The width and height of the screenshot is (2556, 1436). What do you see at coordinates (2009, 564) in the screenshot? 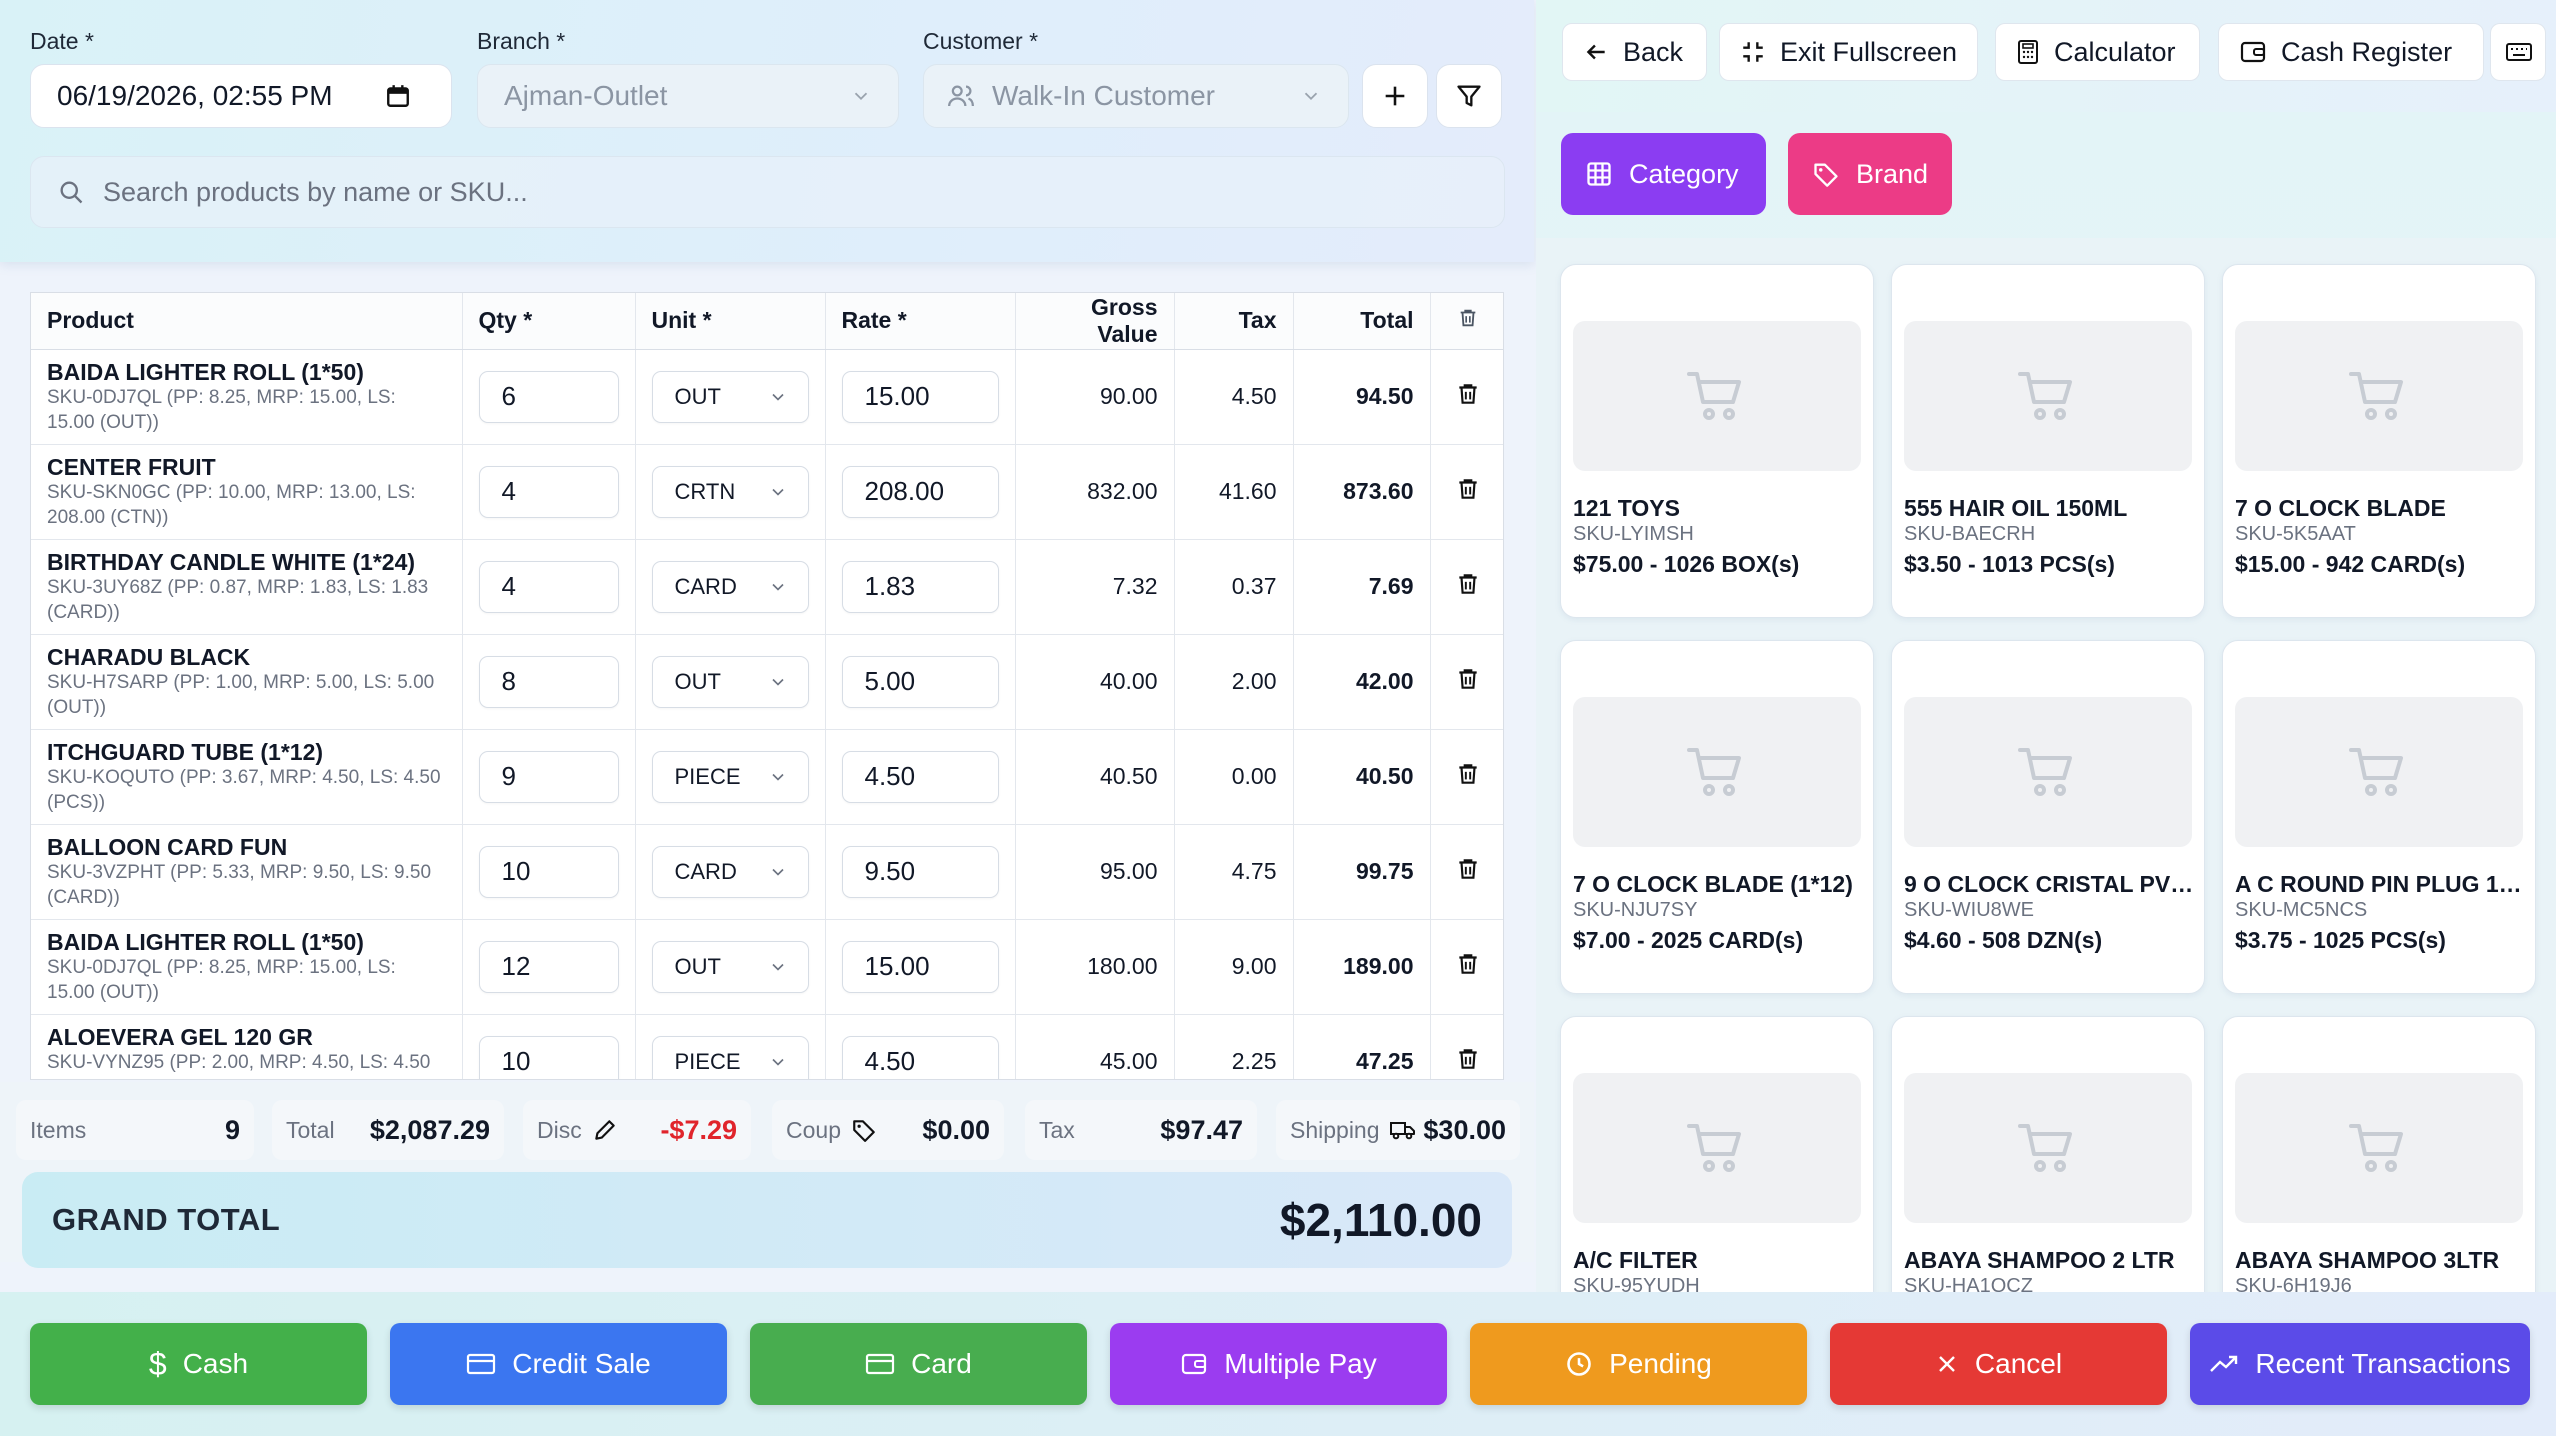
I see `product-card-price: $3.50 - 1013 PCS(s)` at bounding box center [2009, 564].